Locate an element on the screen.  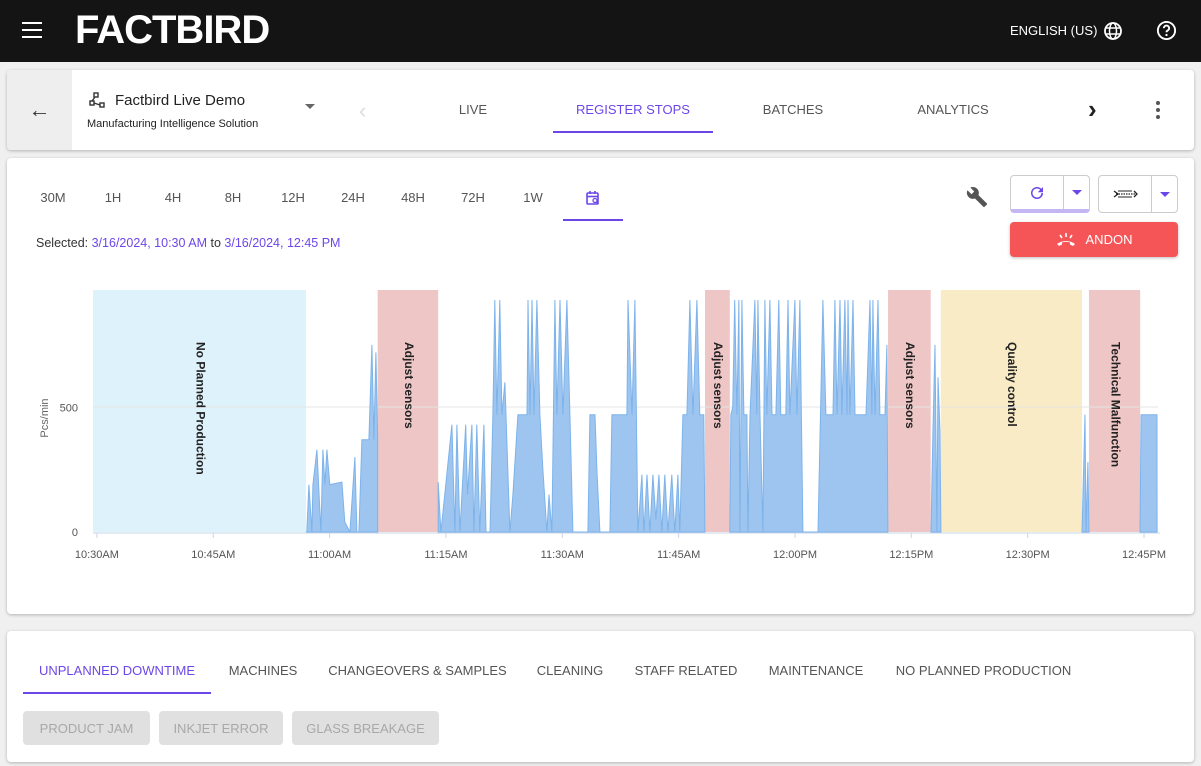
band-label: Quality control is located at coordinates (1012, 384).